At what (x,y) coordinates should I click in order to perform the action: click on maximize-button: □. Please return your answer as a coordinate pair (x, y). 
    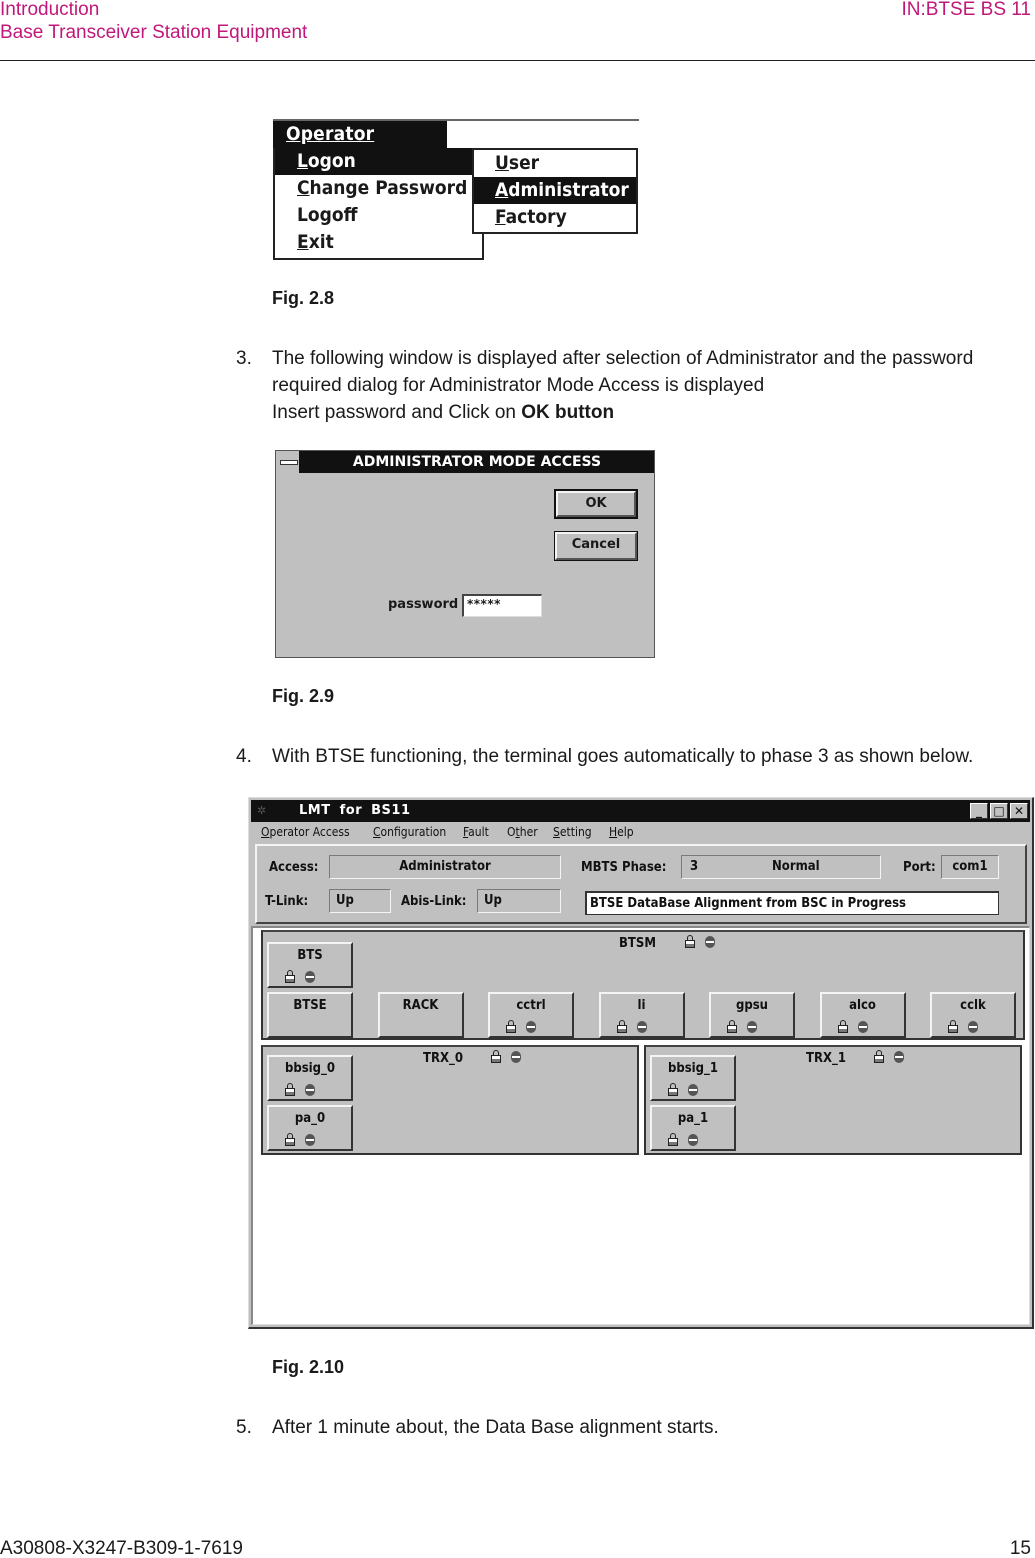
    Looking at the image, I should click on (999, 811).